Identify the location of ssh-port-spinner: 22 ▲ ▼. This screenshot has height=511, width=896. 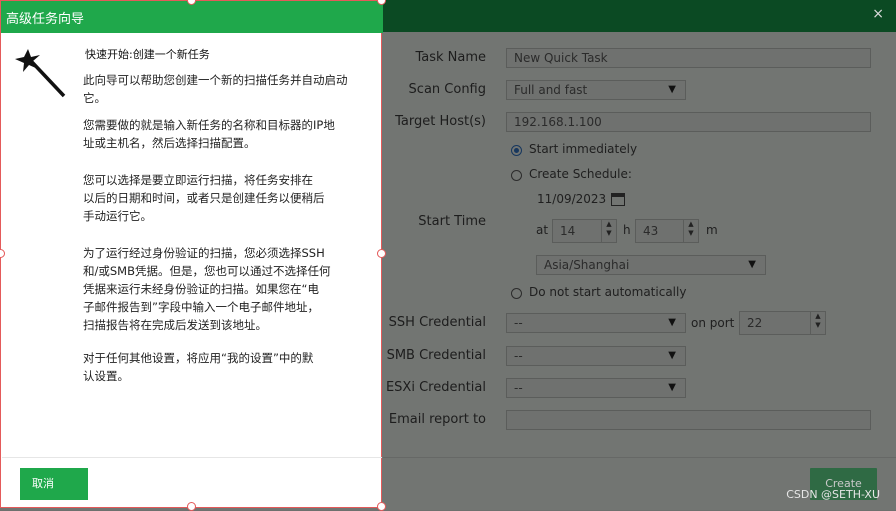
(782, 323).